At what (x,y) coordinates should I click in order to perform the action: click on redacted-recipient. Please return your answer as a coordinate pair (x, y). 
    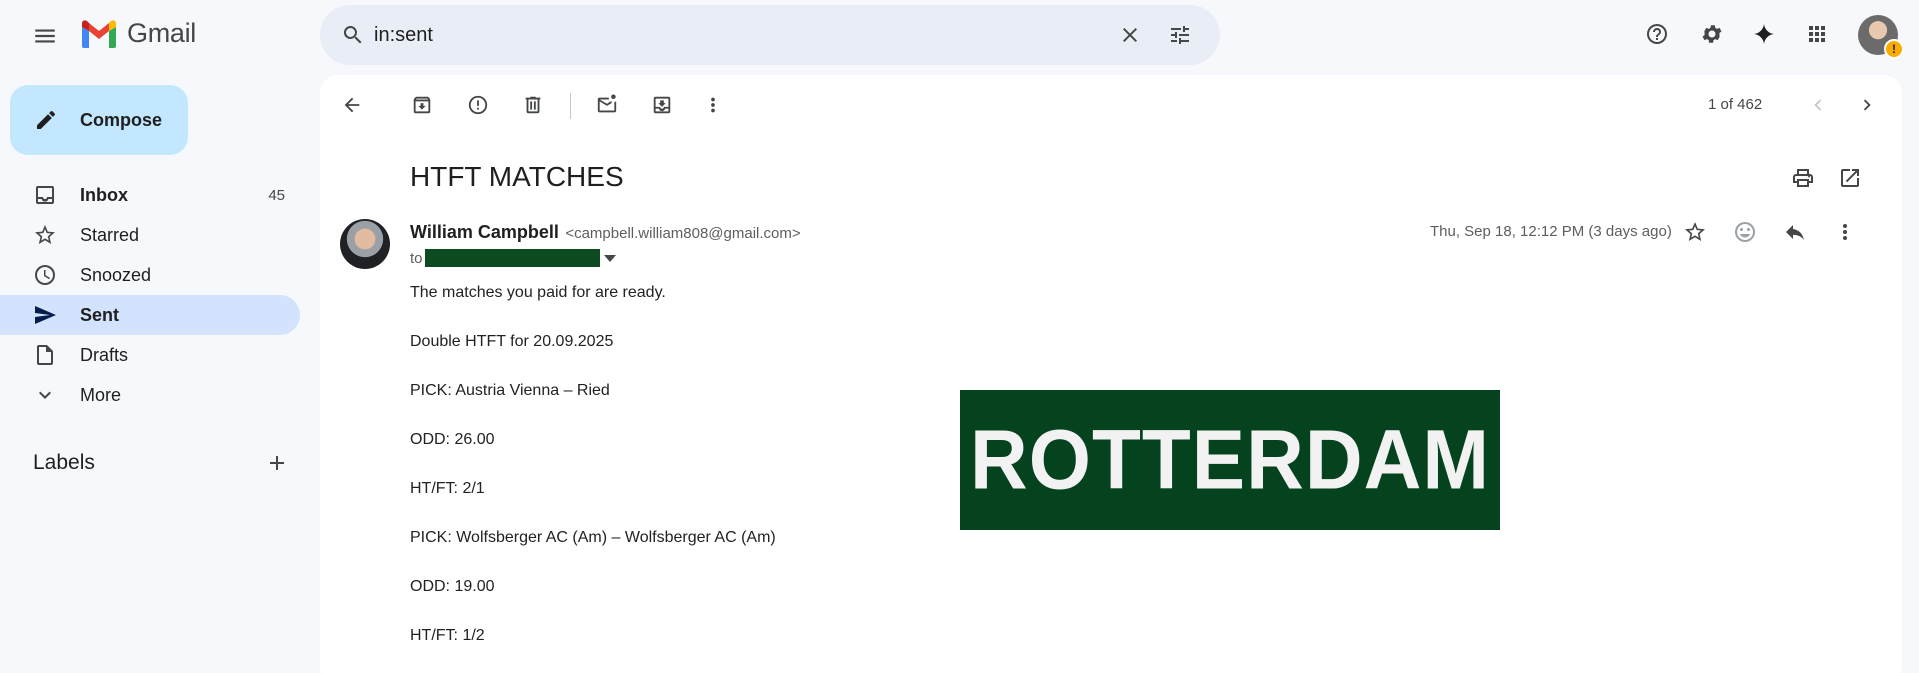
    Looking at the image, I should click on (512, 258).